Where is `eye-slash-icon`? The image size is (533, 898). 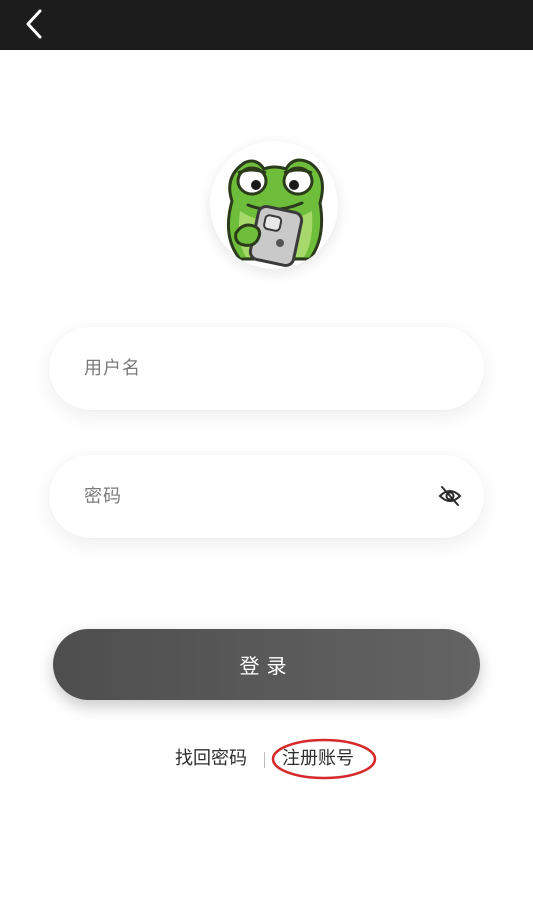 eye-slash-icon is located at coordinates (450, 496).